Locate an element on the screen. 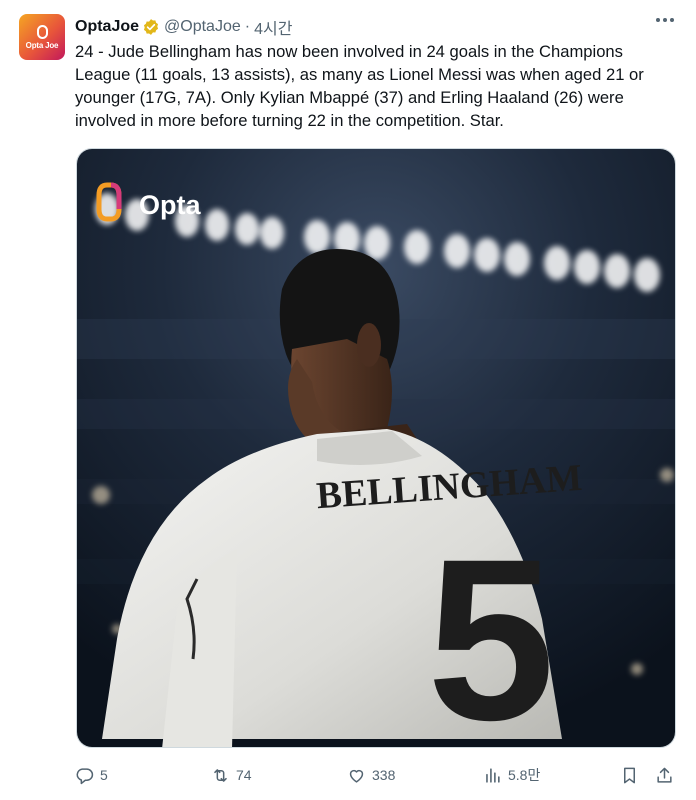 This screenshot has width=696, height=800. avatar: Opta Joe is located at coordinates (42, 37).